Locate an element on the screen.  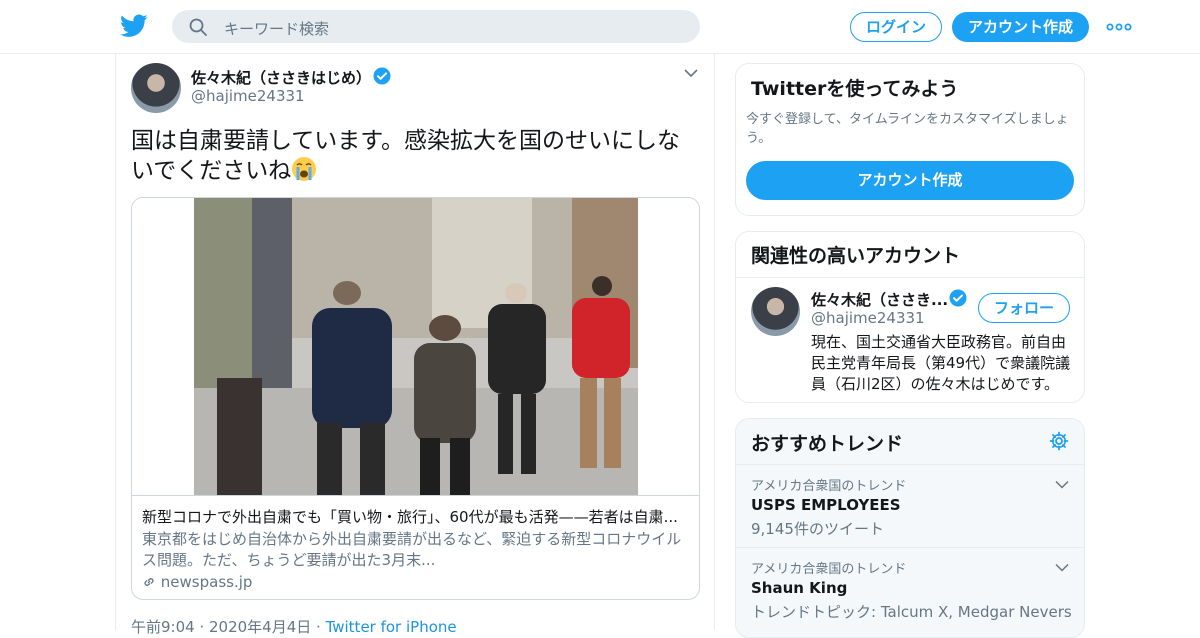
tweet-text: 国は自粛要請しています。感染拡大を国のせいにしないでくださいね is located at coordinates (416, 156).